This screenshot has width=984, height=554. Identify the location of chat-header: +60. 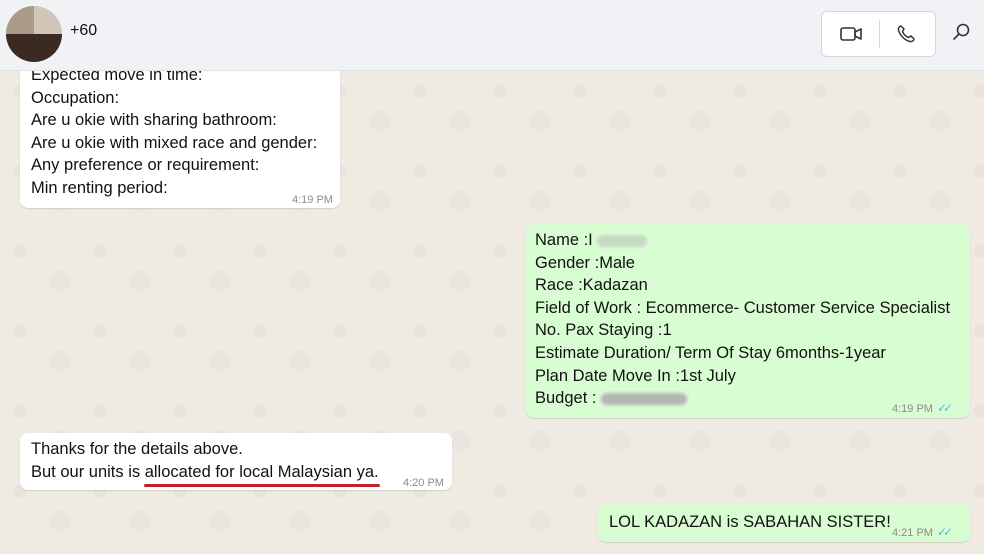
(492, 35).